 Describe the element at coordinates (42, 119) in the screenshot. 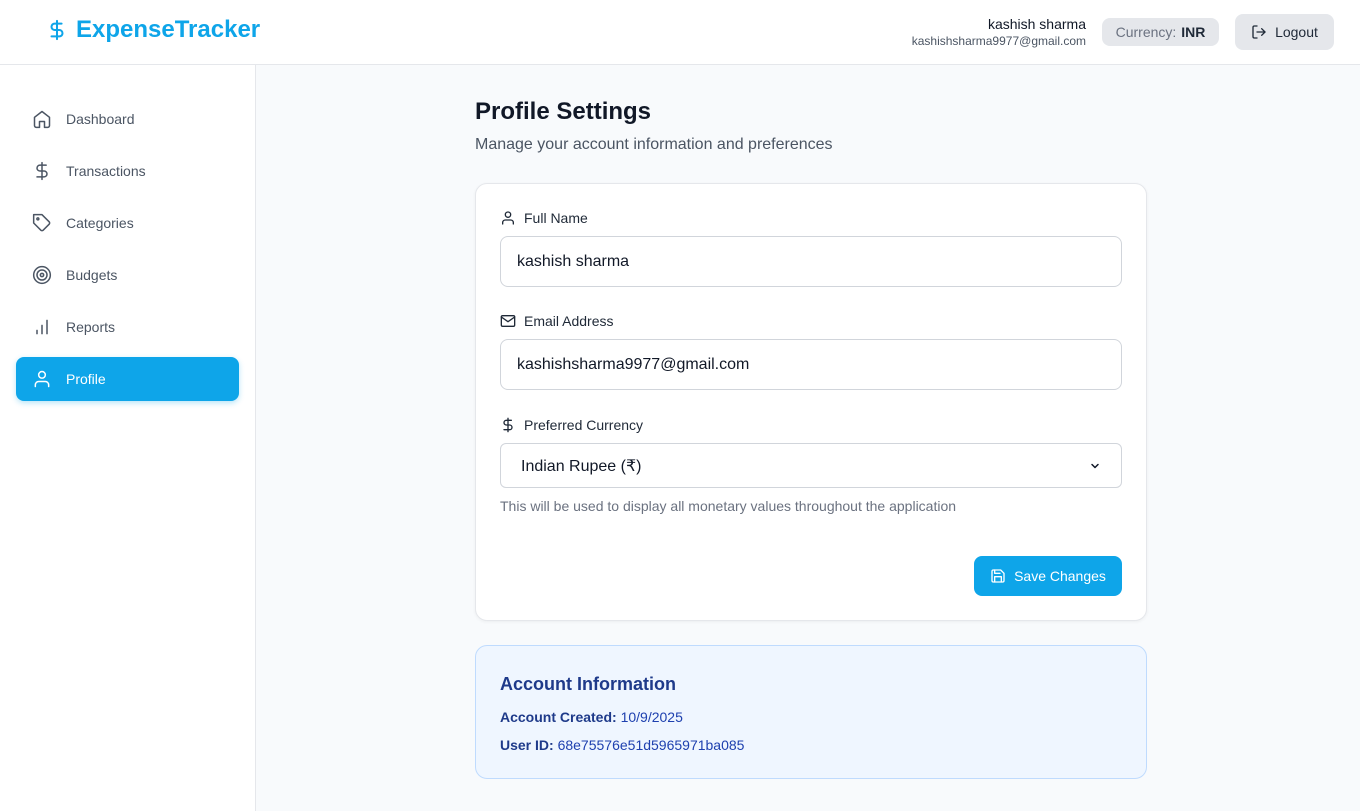

I see `home-icon` at that location.